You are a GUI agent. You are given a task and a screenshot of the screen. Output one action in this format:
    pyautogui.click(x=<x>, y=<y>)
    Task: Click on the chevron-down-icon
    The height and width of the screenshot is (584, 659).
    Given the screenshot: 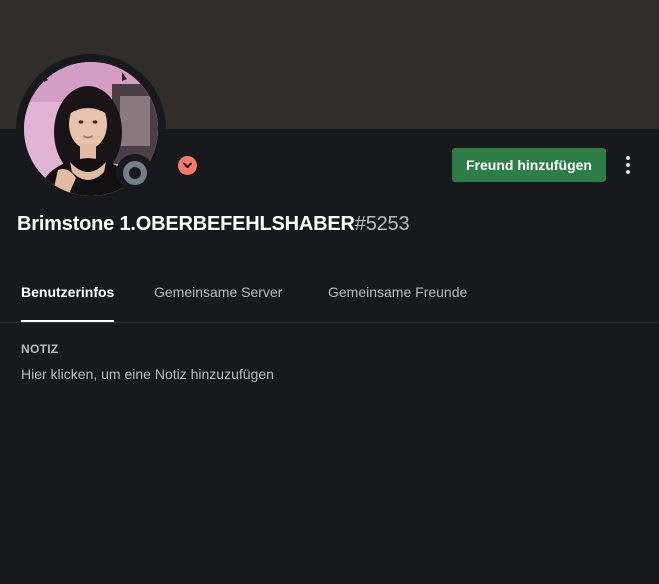 What is the action you would take?
    pyautogui.click(x=187, y=165)
    